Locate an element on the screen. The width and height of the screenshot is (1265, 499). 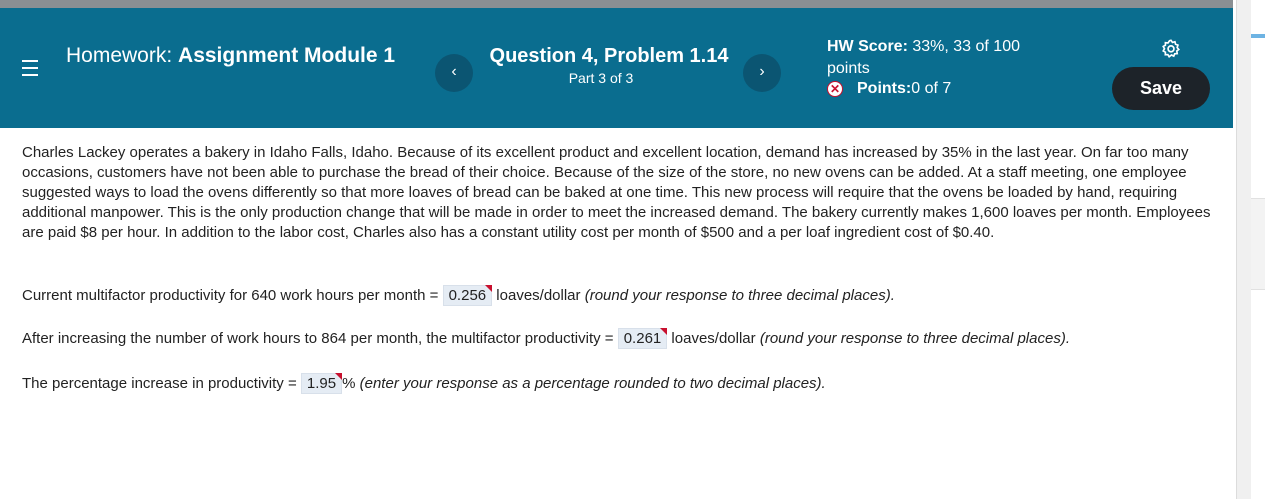
next-question-button: › is located at coordinates (762, 73).